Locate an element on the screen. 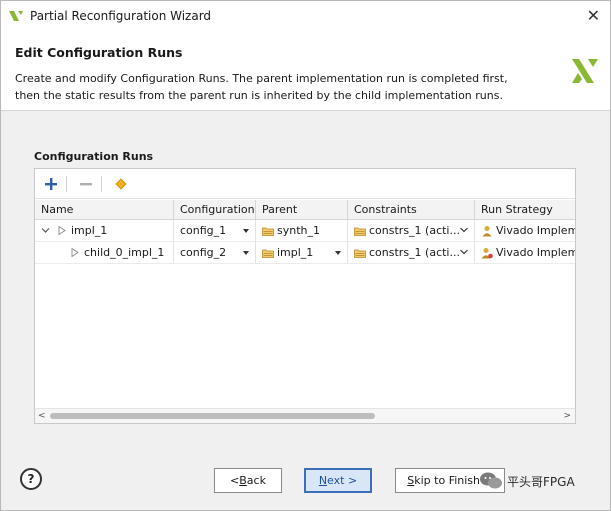  diamond-icon is located at coordinates (121, 183).